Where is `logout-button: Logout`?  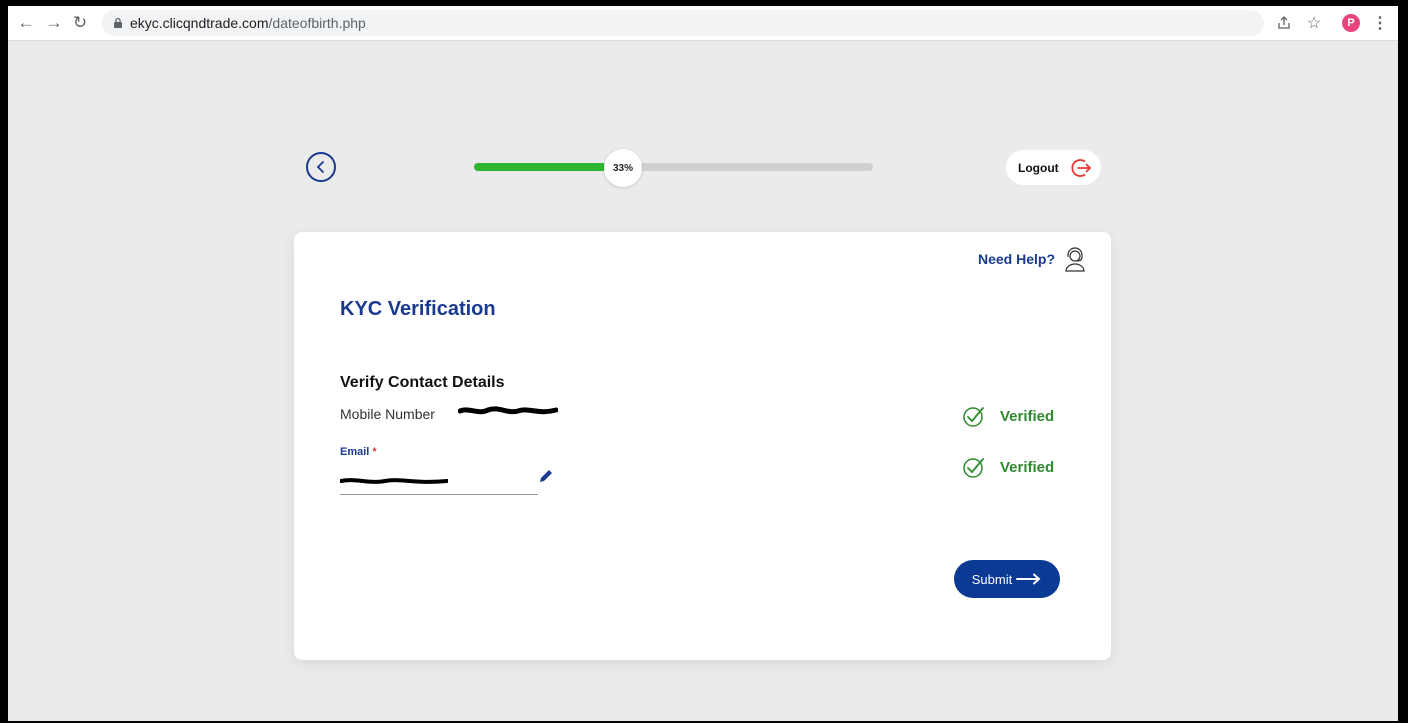 logout-button: Logout is located at coordinates (1053, 167).